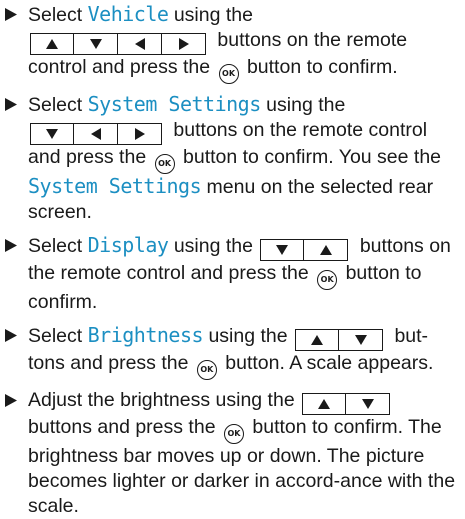 The height and width of the screenshot is (519, 465). Describe the element at coordinates (145, 335) in the screenshot. I see `menu-item-brightness: Brightness` at that location.